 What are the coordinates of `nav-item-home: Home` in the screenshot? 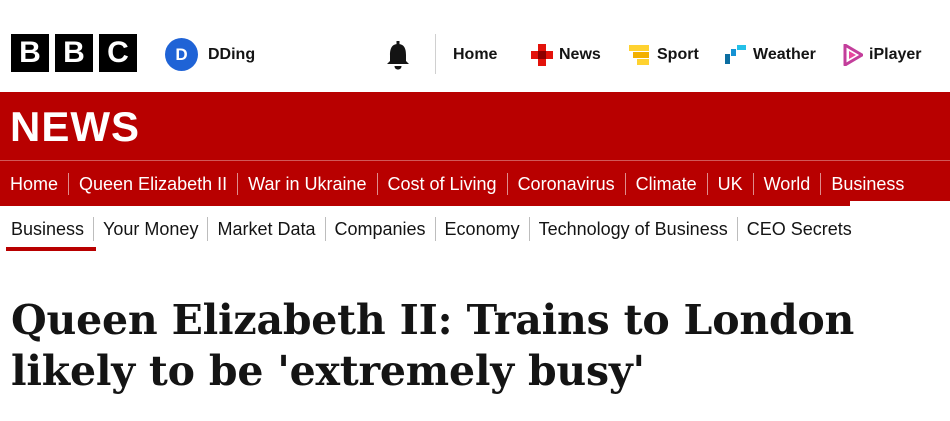 It's located at (34, 184).